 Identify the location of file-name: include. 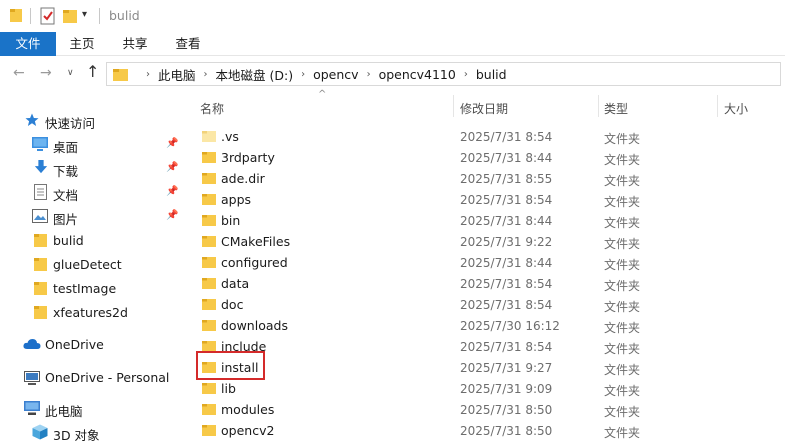
(244, 346).